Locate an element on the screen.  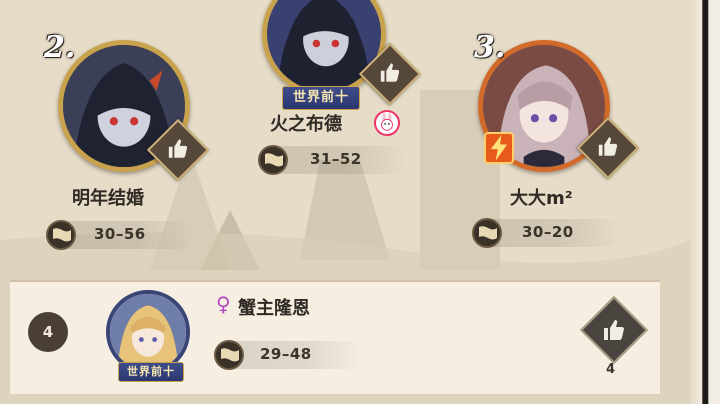
player-3-name: 大大m² is located at coordinates (541, 198).